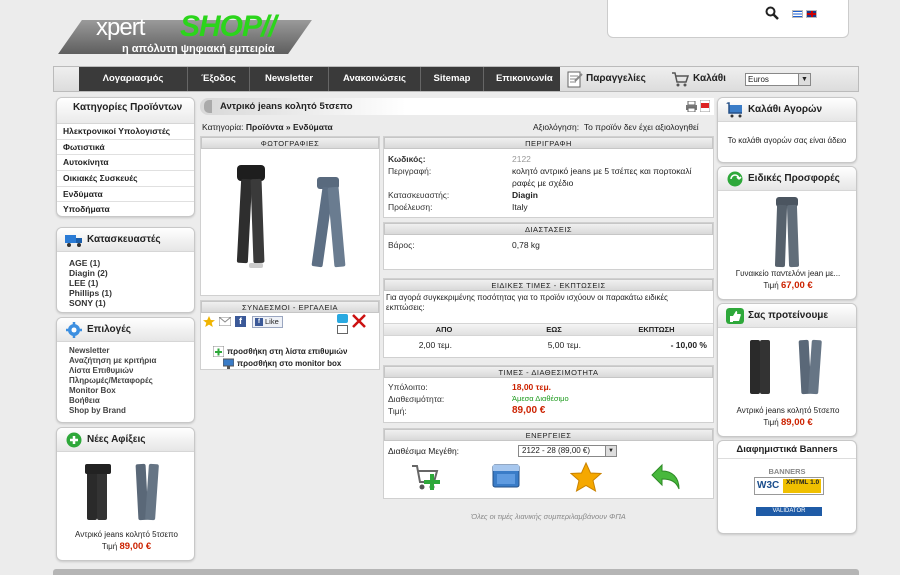 The image size is (900, 575). What do you see at coordinates (556, 450) in the screenshot?
I see `size-select-value: 2122 - 28 (89,00 €)` at bounding box center [556, 450].